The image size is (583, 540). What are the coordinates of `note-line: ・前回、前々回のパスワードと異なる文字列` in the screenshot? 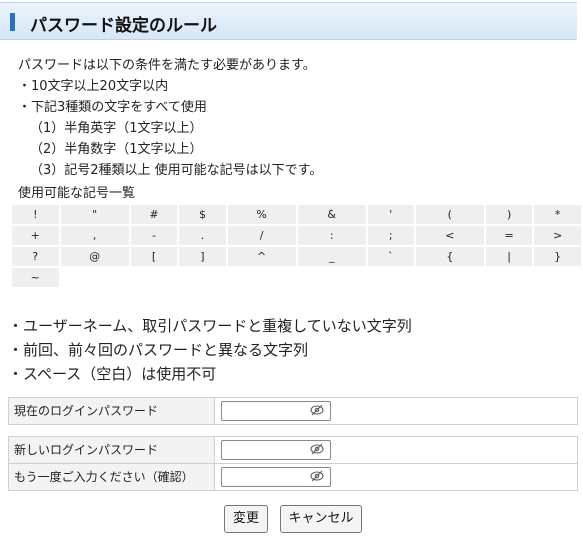 It's located at (158, 350).